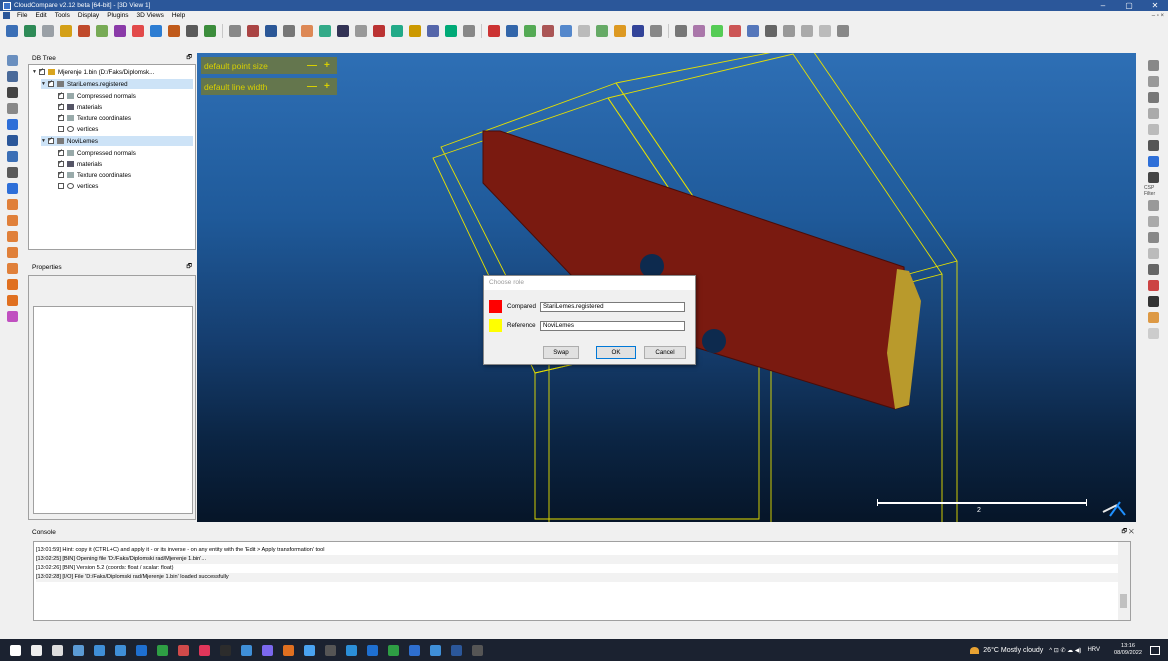  What do you see at coordinates (616, 352) in the screenshot?
I see `ok-button: OK` at bounding box center [616, 352].